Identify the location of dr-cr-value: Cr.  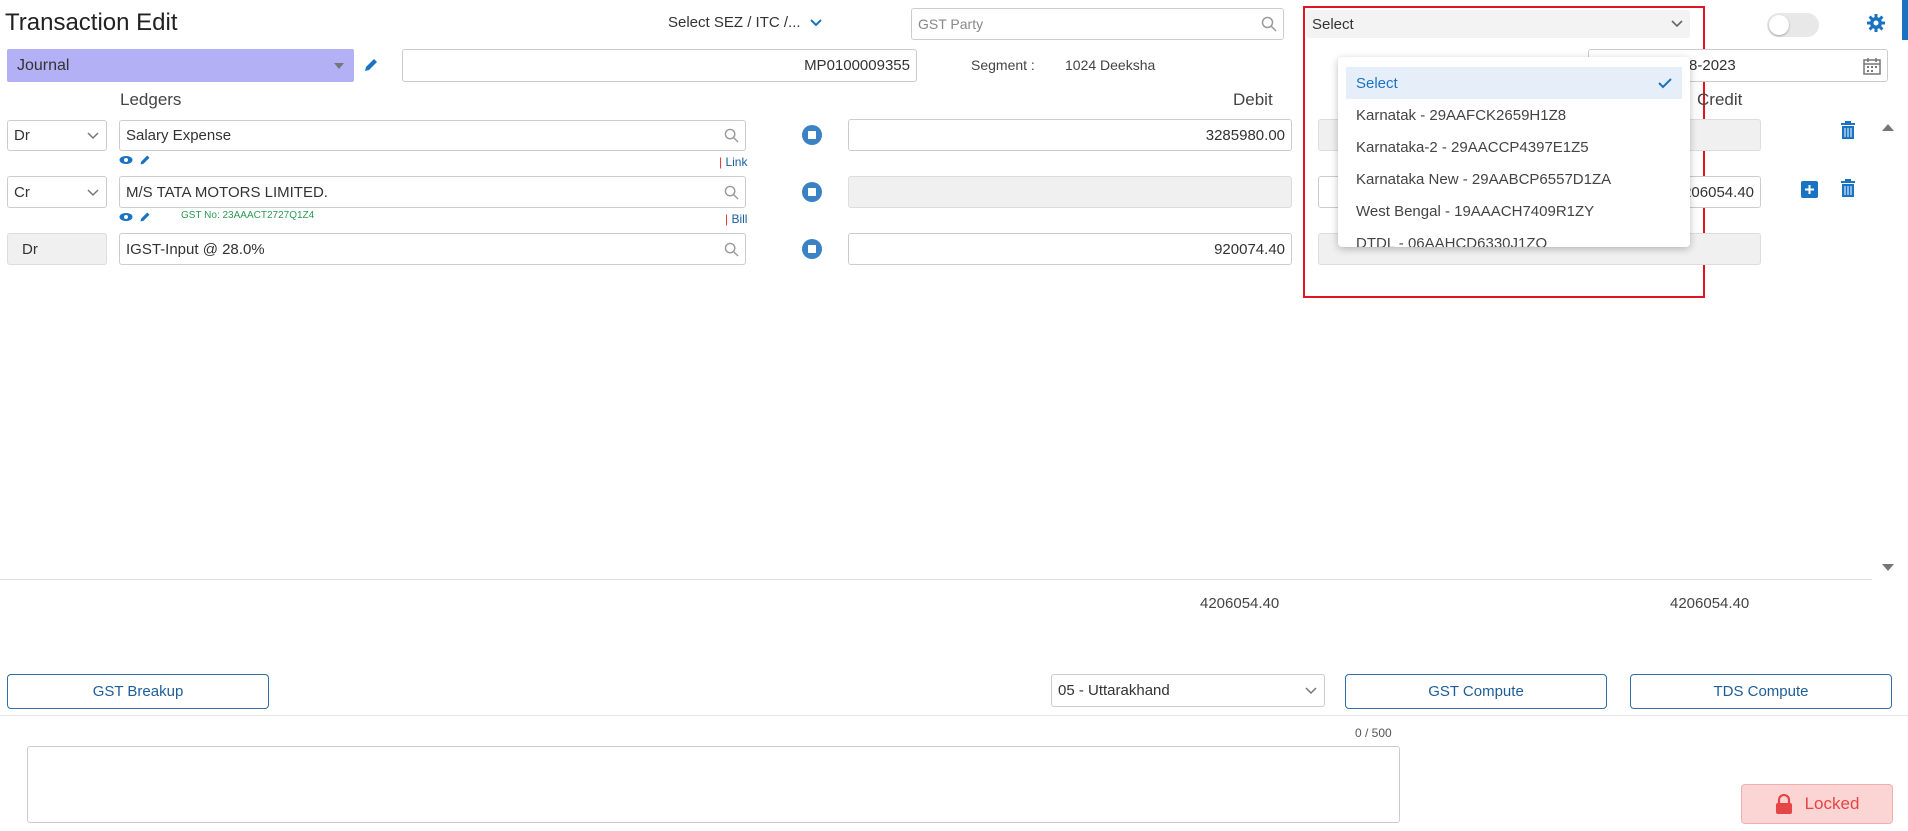
(22, 192).